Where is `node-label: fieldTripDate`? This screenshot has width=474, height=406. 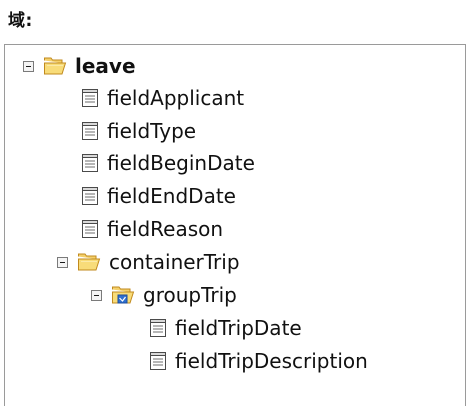 node-label: fieldTripDate is located at coordinates (238, 328).